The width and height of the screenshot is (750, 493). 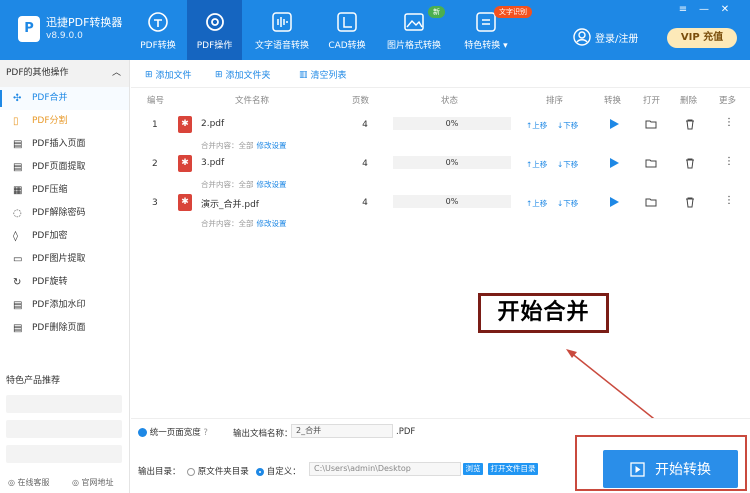 What do you see at coordinates (702, 38) in the screenshot?
I see `vip-recharge-button: VIP 充值` at bounding box center [702, 38].